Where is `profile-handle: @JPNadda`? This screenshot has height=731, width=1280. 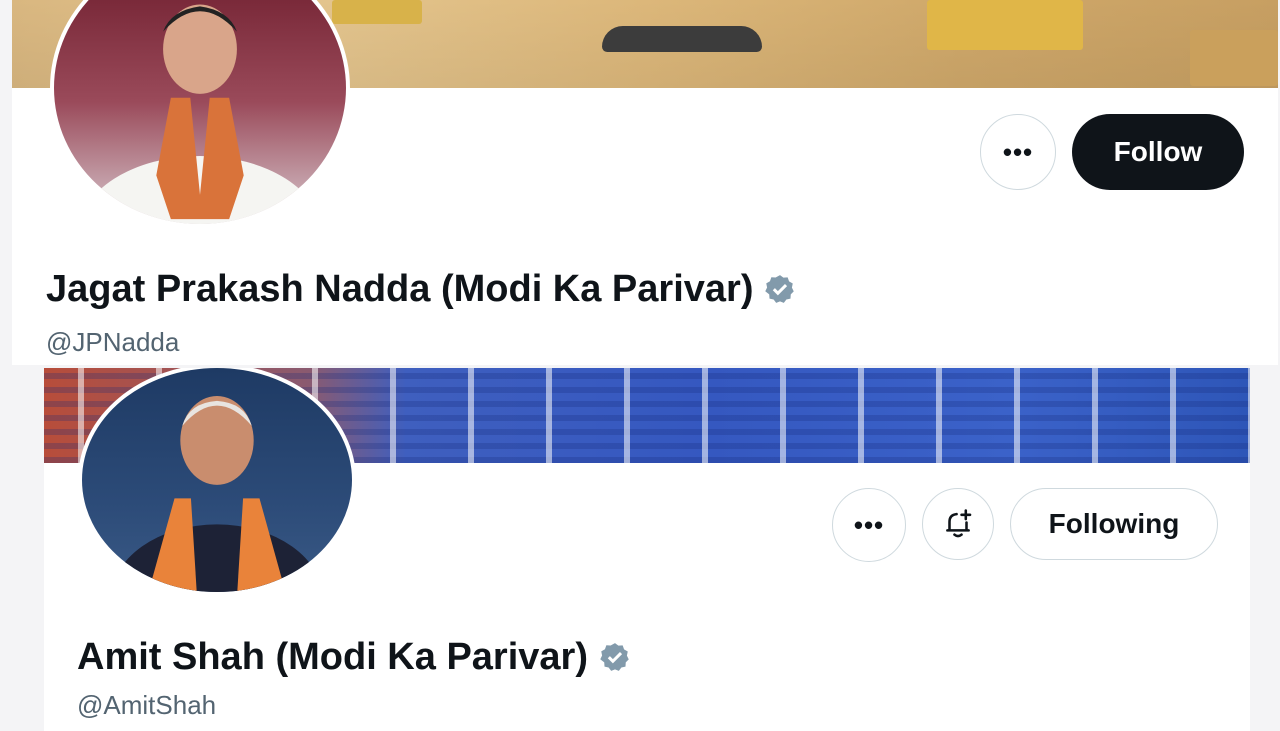 profile-handle: @JPNadda is located at coordinates (113, 342).